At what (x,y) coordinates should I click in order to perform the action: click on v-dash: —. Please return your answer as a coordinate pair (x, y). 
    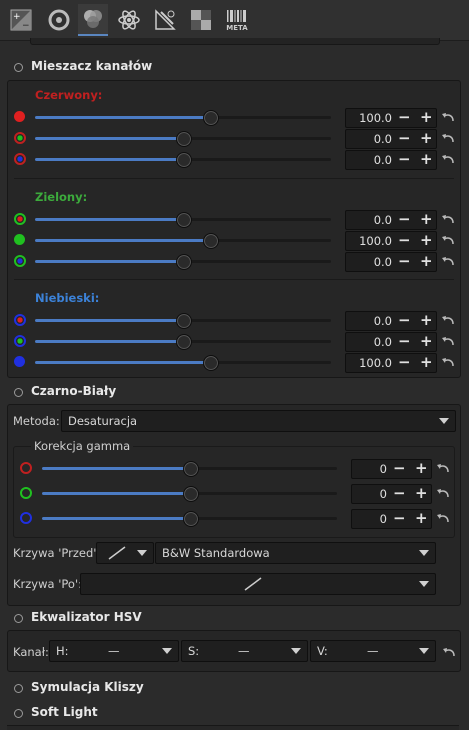
    Looking at the image, I should click on (373, 651).